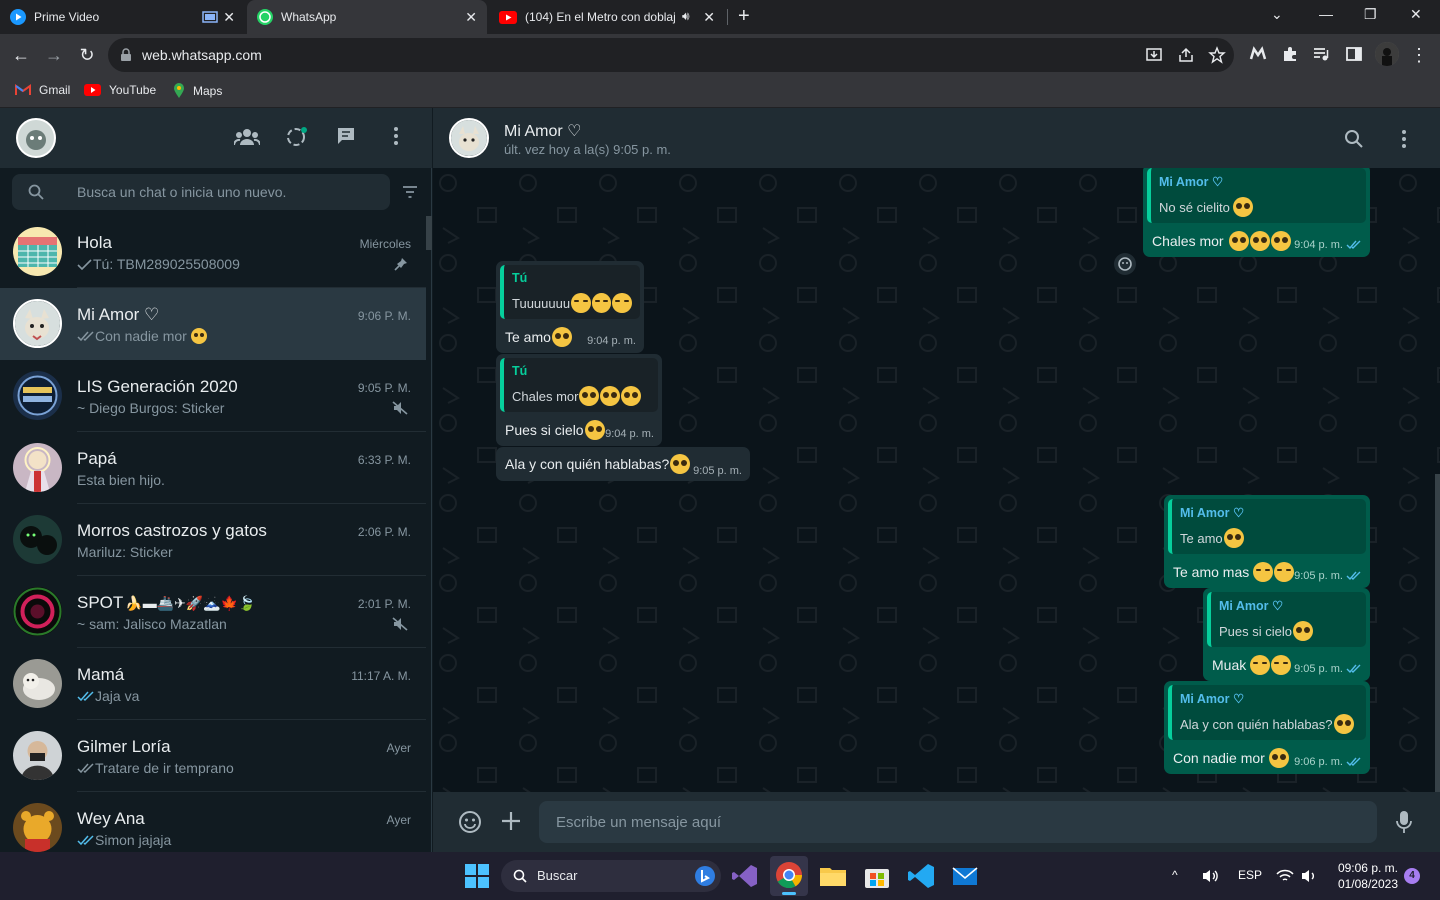 This screenshot has width=1440, height=900. I want to click on chat-item-gilmer: Gilmer Loría Ayer Tratare de ir temprano, so click(213, 756).